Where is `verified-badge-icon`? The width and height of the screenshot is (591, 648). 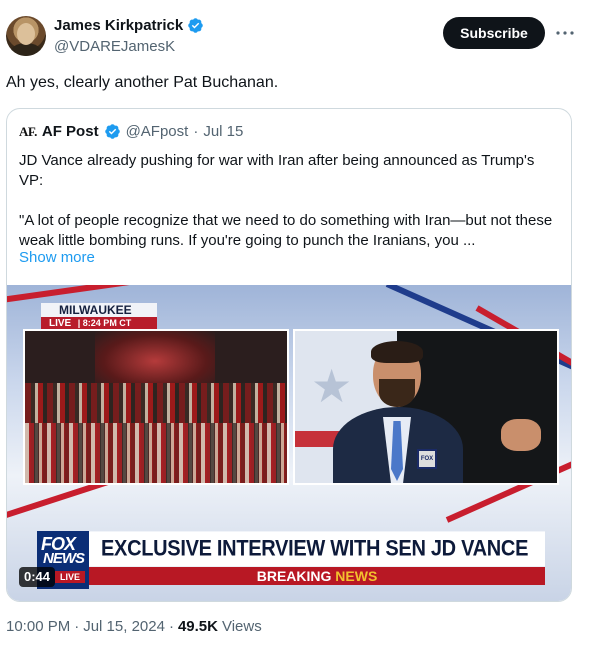 verified-badge-icon is located at coordinates (195, 25).